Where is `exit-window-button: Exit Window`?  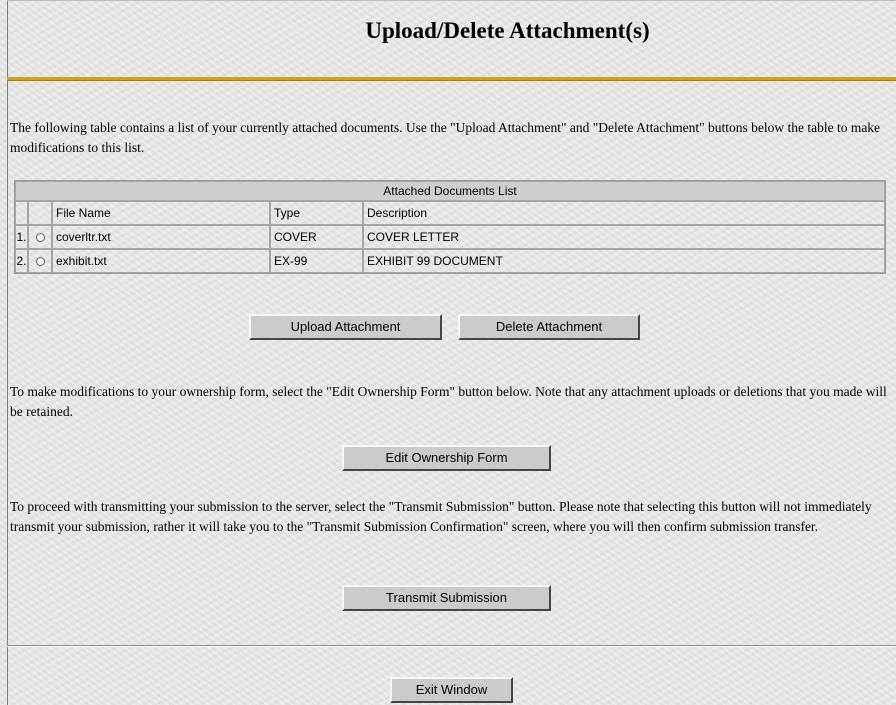
exit-window-button: Exit Window is located at coordinates (451, 690).